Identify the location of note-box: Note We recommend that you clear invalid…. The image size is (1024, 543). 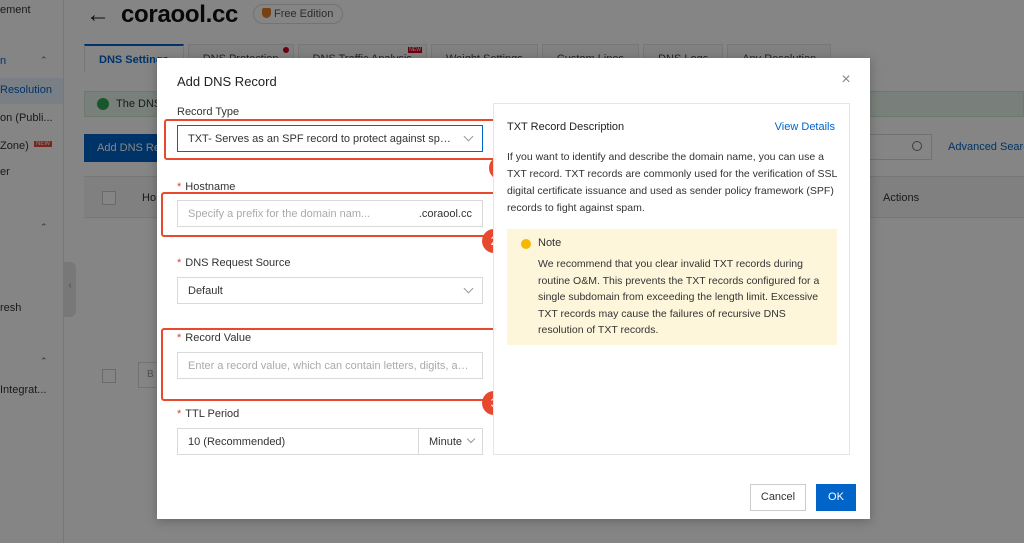
(672, 287).